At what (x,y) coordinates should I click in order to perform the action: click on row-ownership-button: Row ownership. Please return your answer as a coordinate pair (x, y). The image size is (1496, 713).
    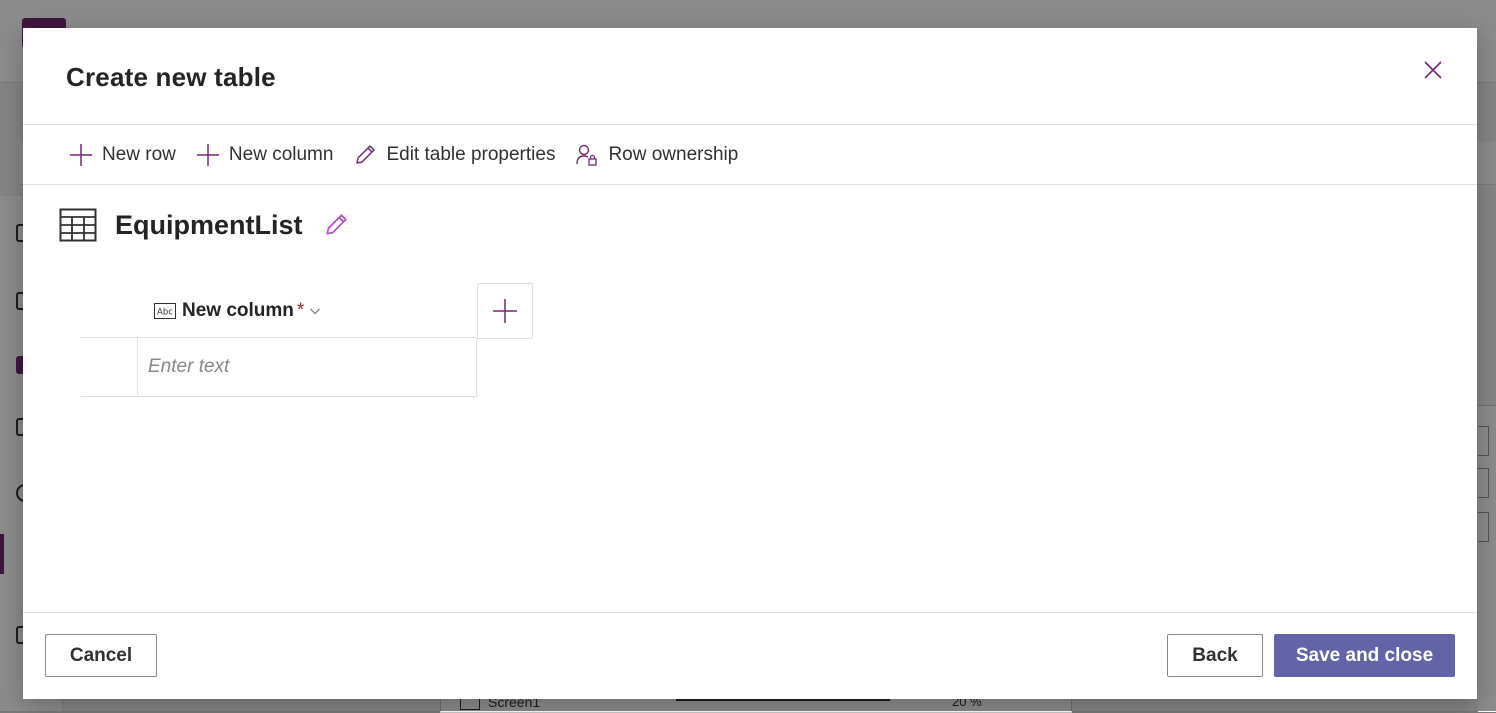
    Looking at the image, I should click on (656, 155).